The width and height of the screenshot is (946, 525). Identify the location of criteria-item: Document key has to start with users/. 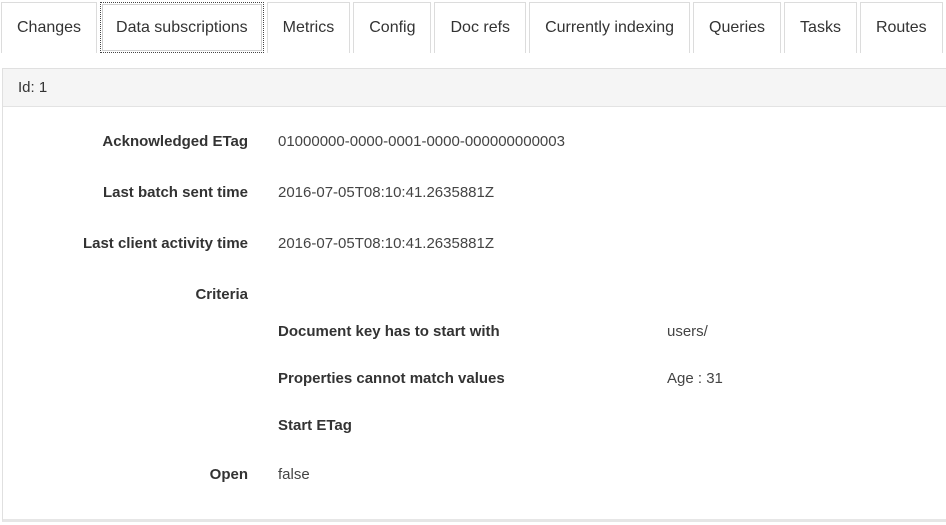
(608, 332).